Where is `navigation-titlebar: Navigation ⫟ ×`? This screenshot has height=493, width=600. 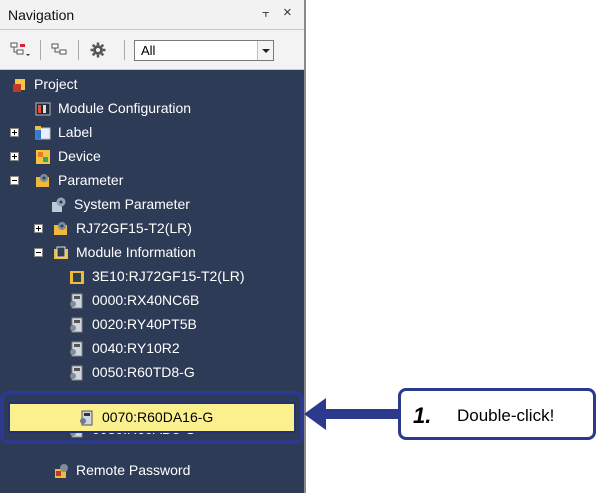 navigation-titlebar: Navigation ⫟ × is located at coordinates (152, 15).